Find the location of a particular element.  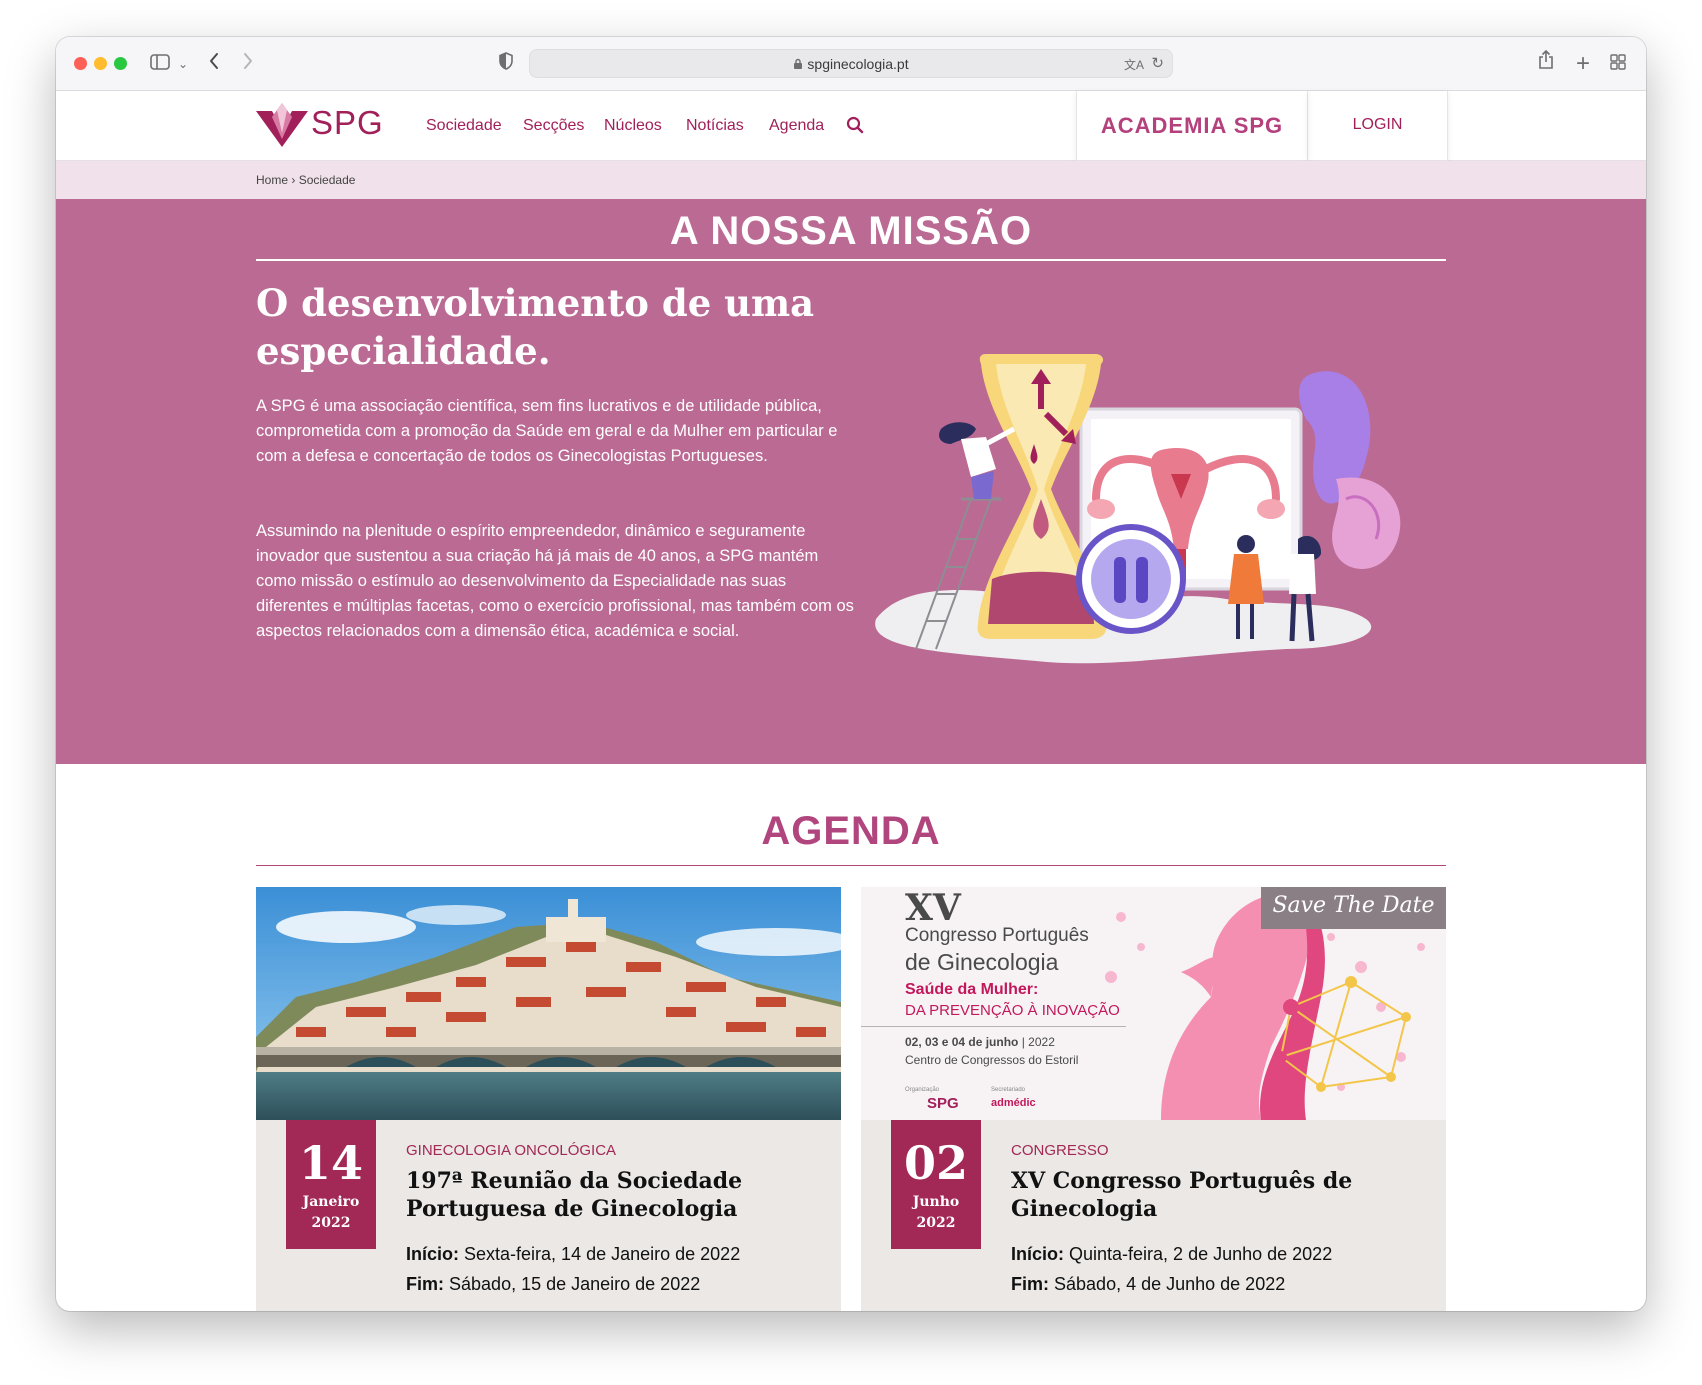

event-title: XV Congresso Português de Ginecologia is located at coordinates (1221, 1195).